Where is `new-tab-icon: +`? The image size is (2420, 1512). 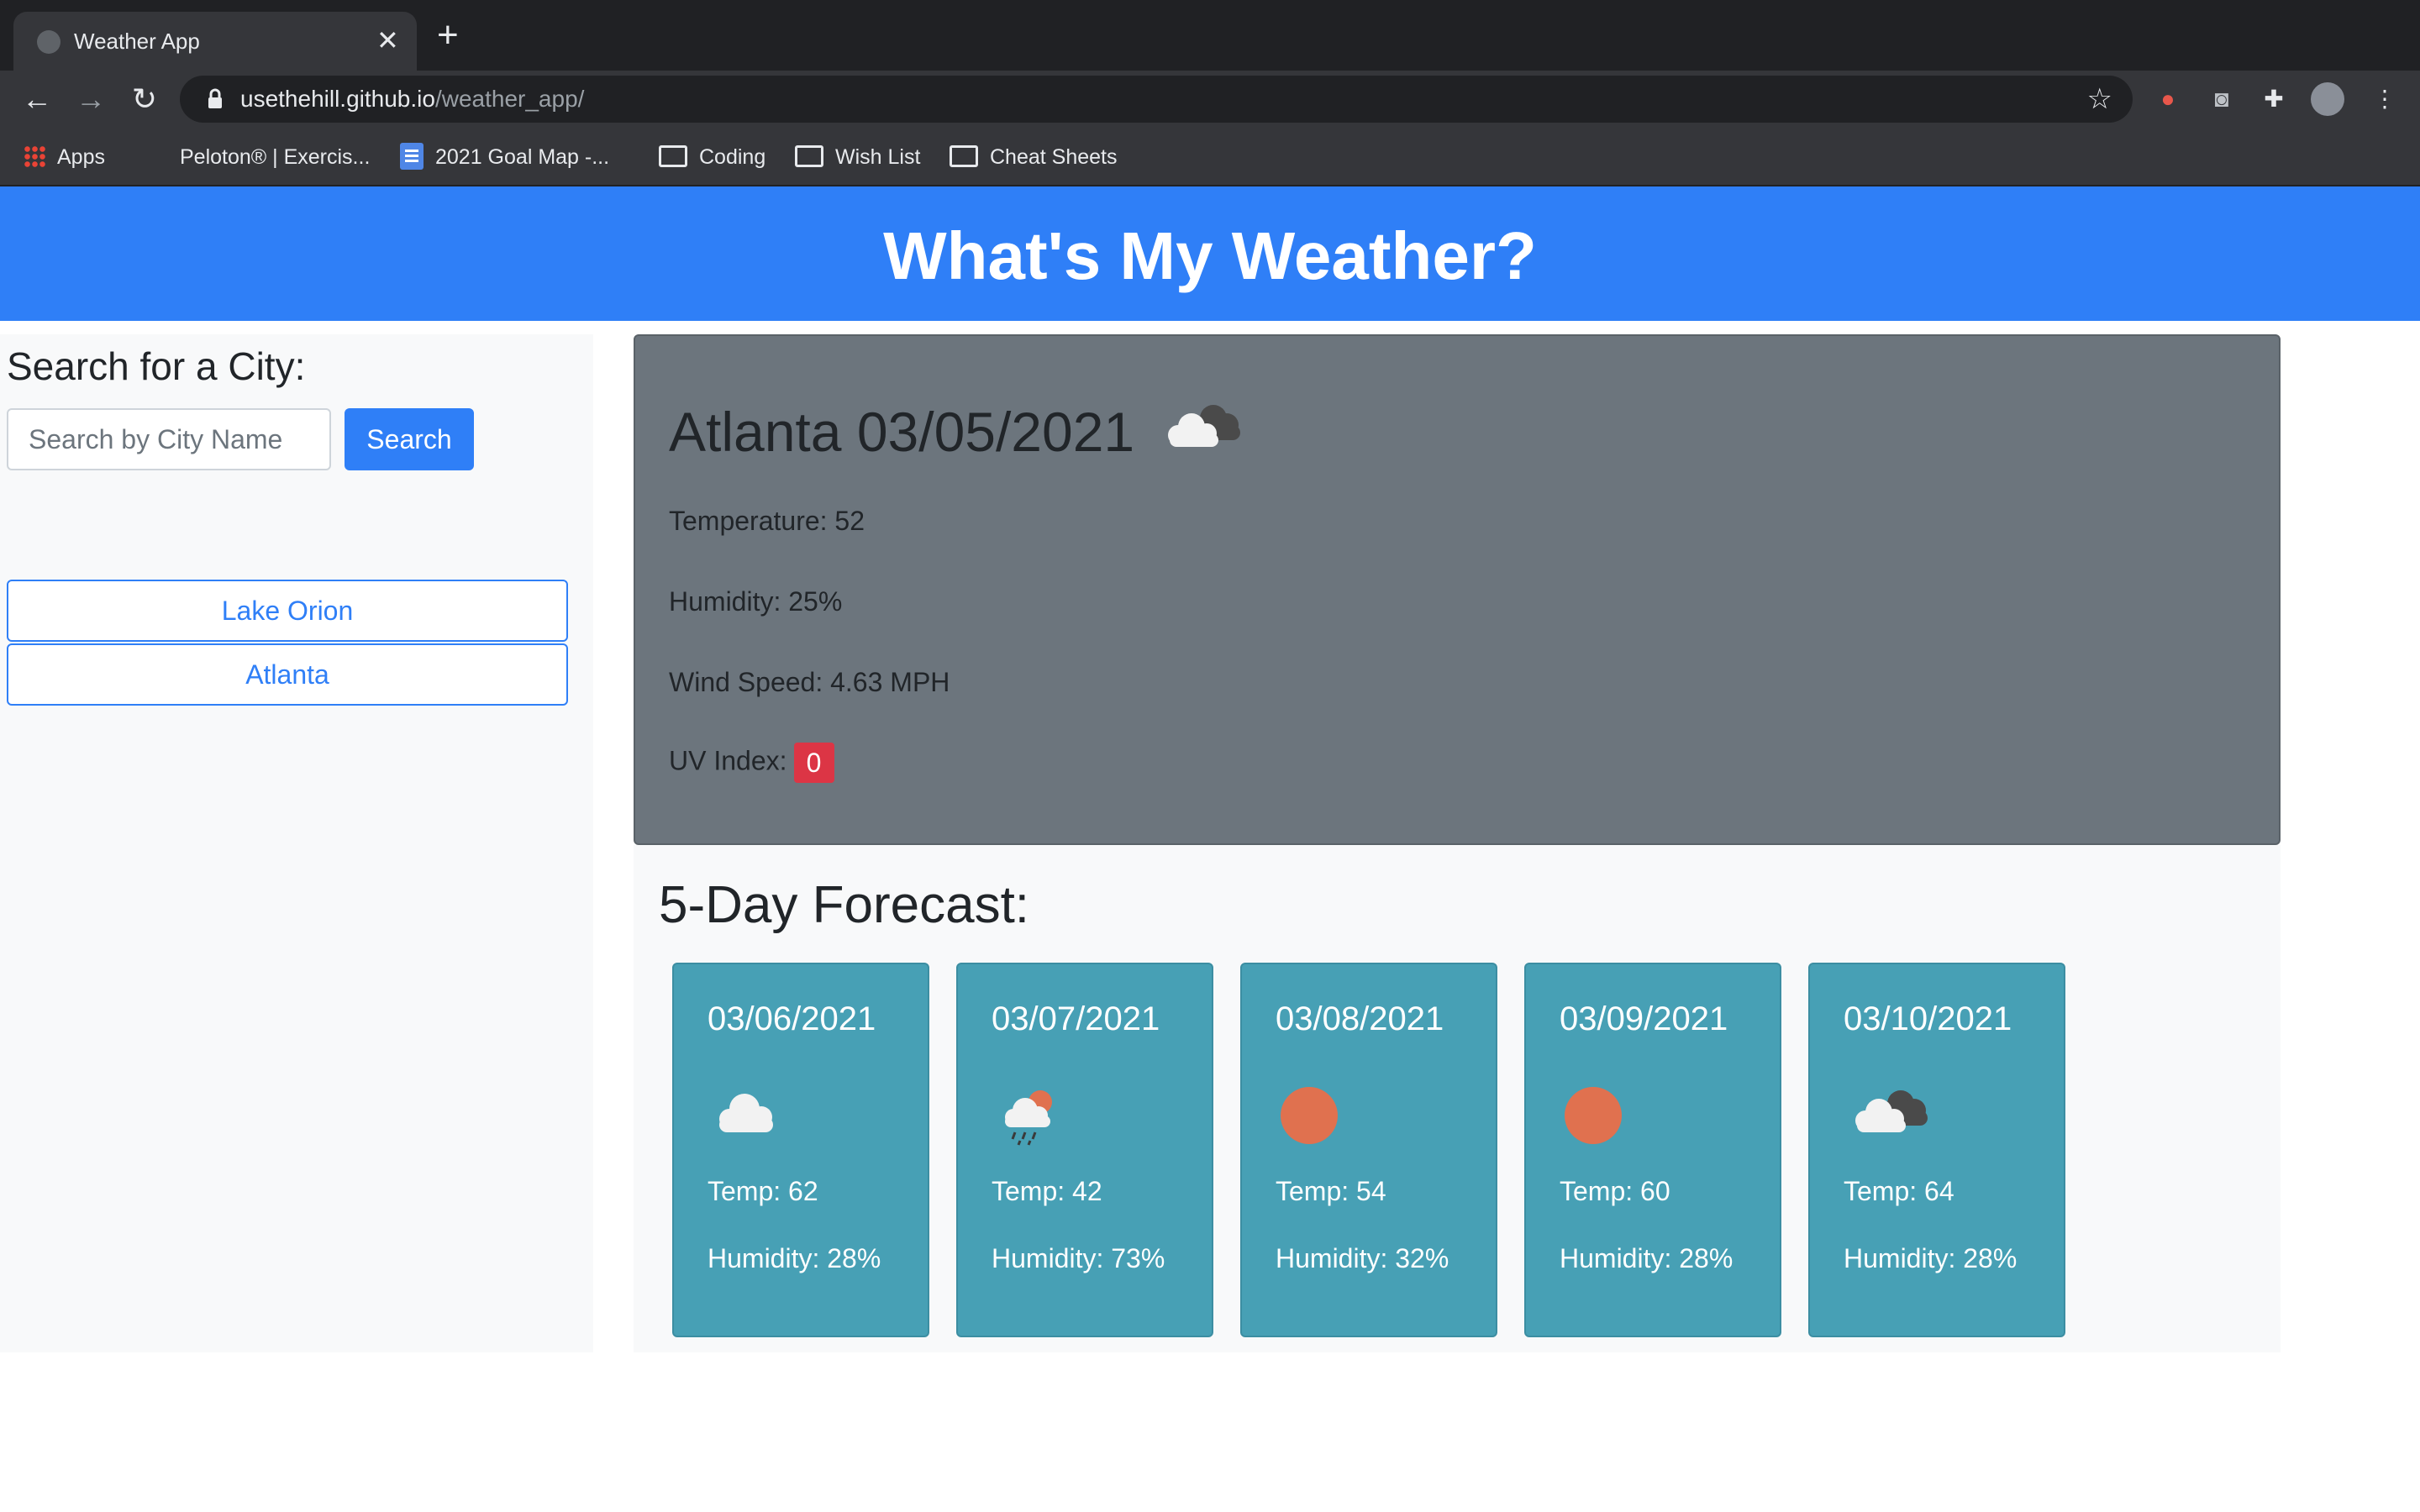
new-tab-icon: + is located at coordinates (448, 35).